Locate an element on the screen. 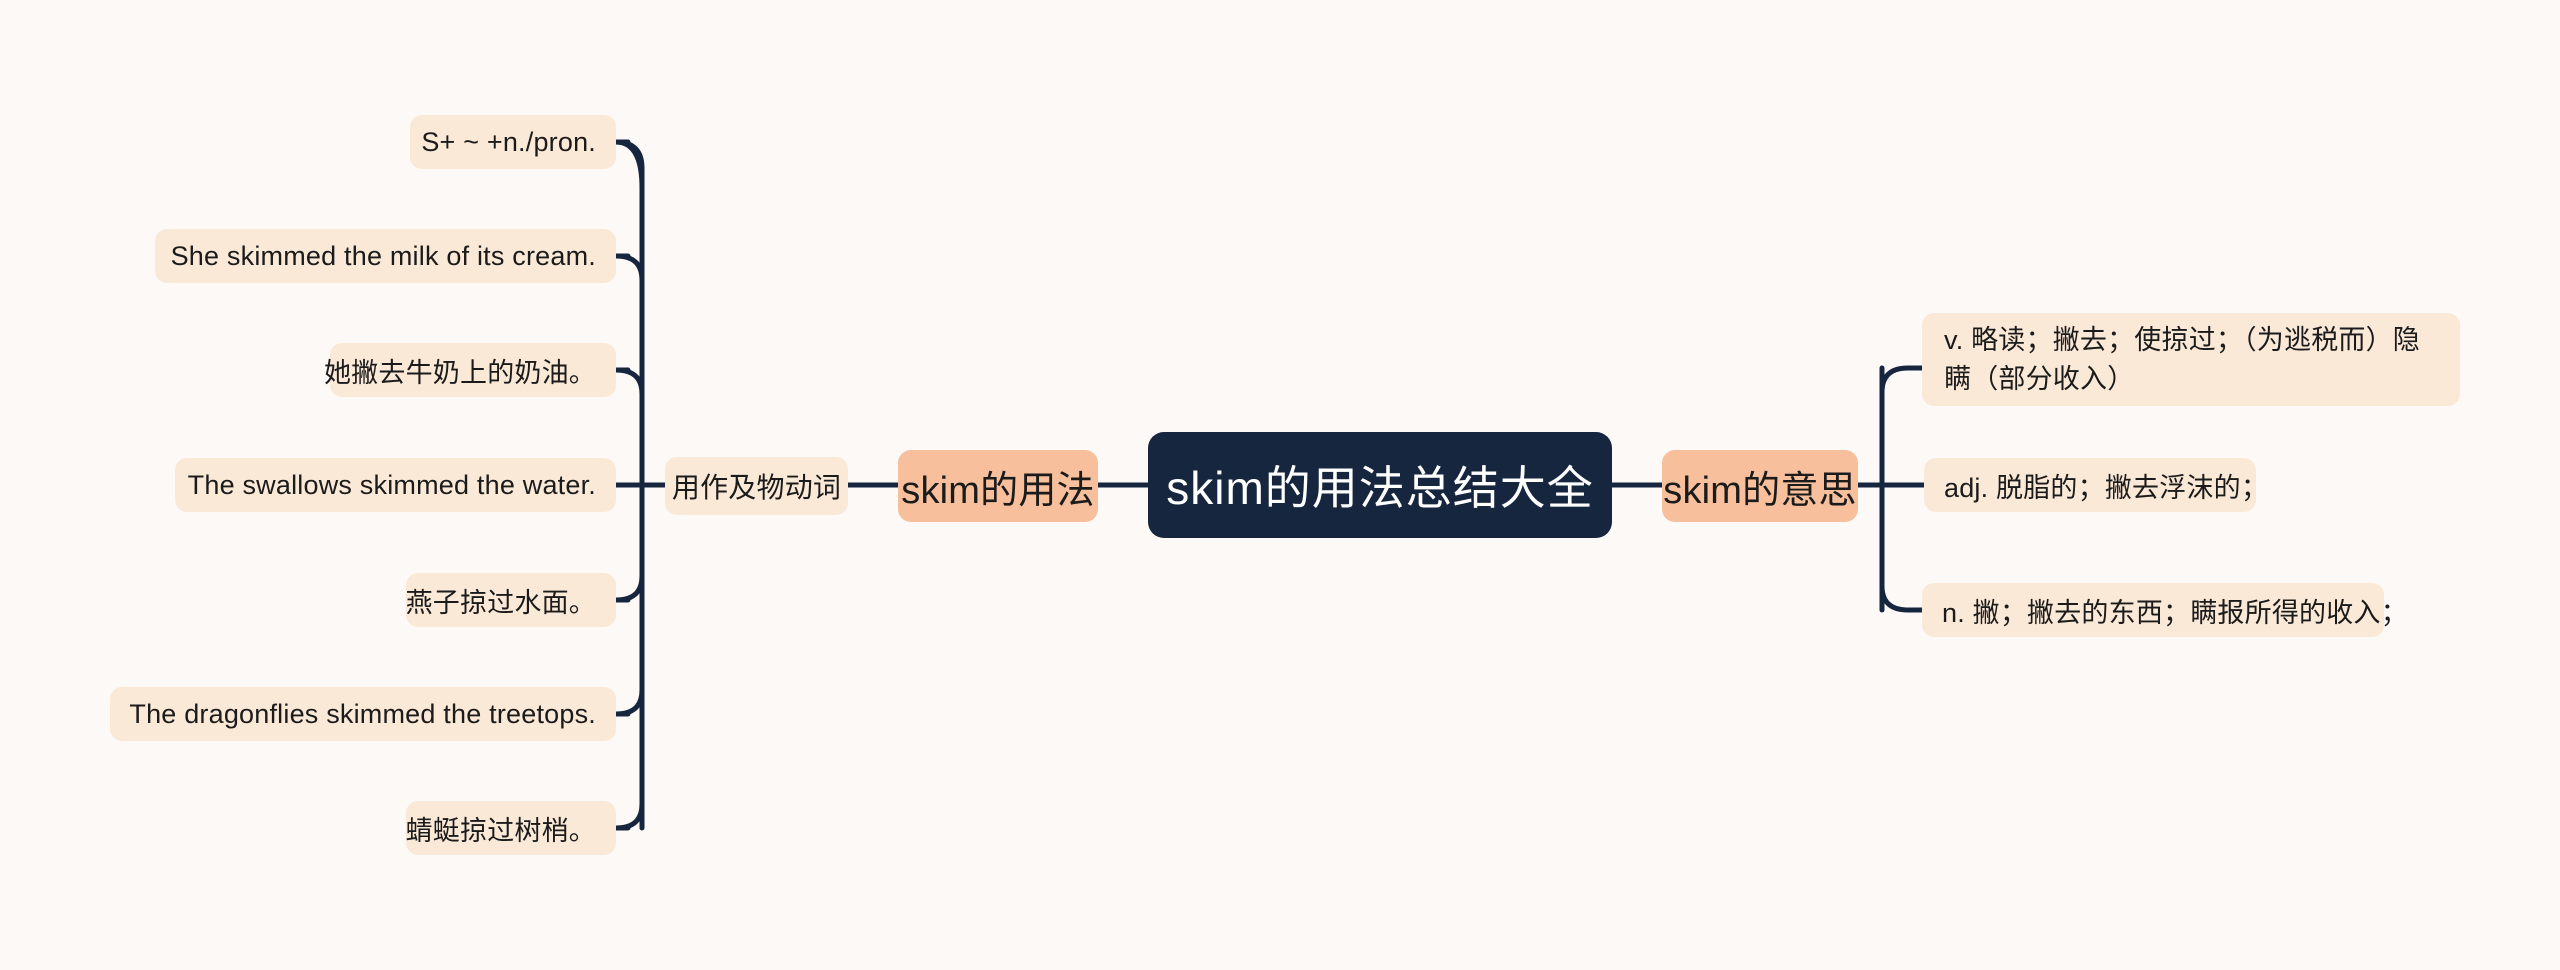 The image size is (2560, 970). branch-node-usage: skim的用法 is located at coordinates (998, 486).